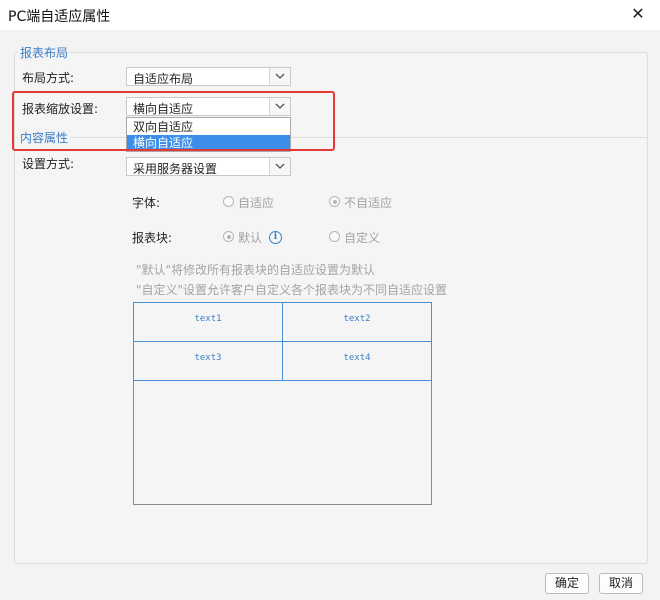 The height and width of the screenshot is (600, 660). Describe the element at coordinates (163, 79) in the screenshot. I see `layout-mode-value: 自适应布局` at that location.